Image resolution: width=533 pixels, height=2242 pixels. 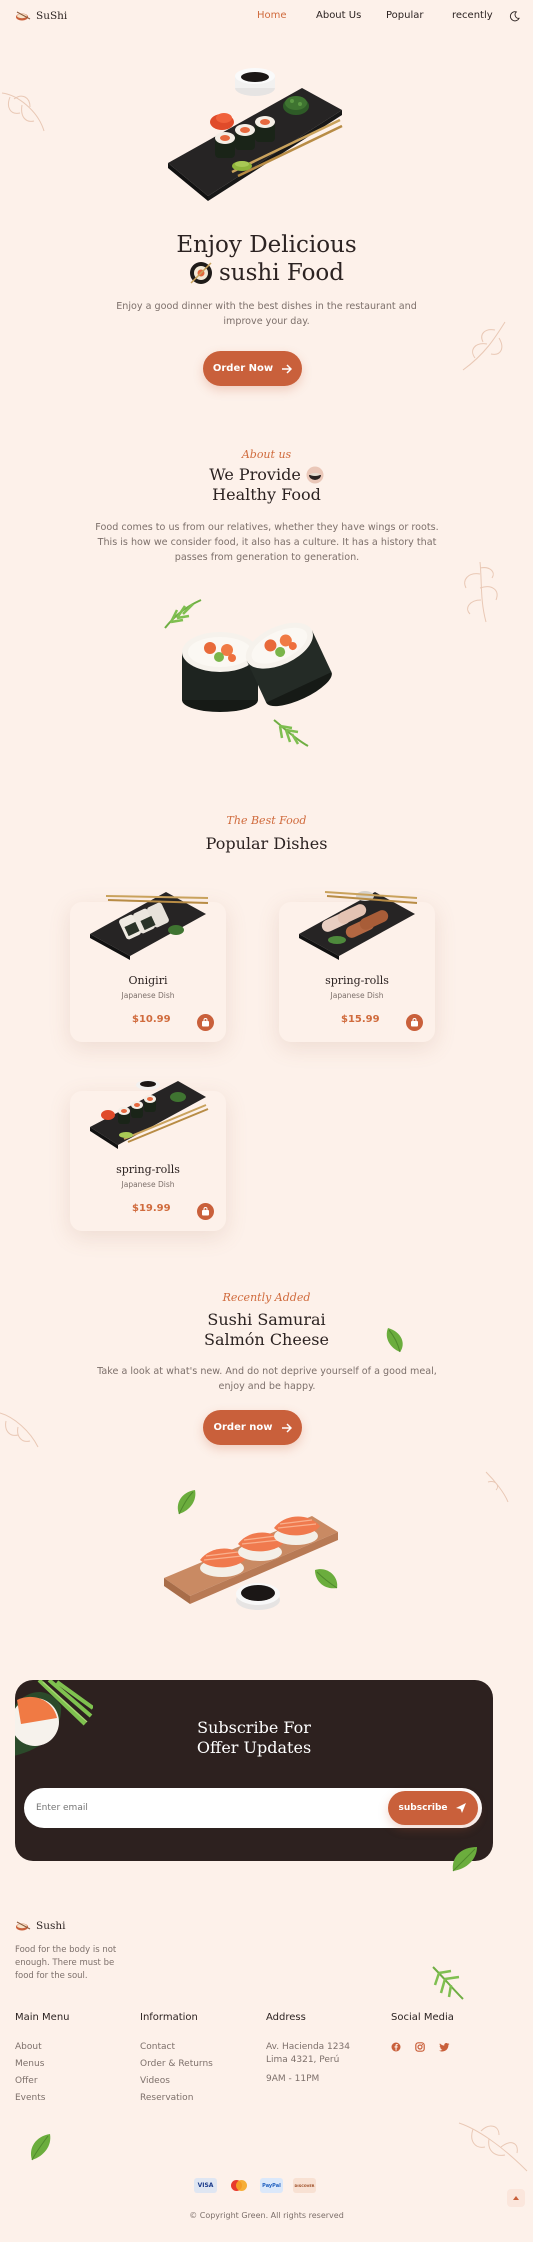 I want to click on about-sushi-rolls-image, so click(x=257, y=667).